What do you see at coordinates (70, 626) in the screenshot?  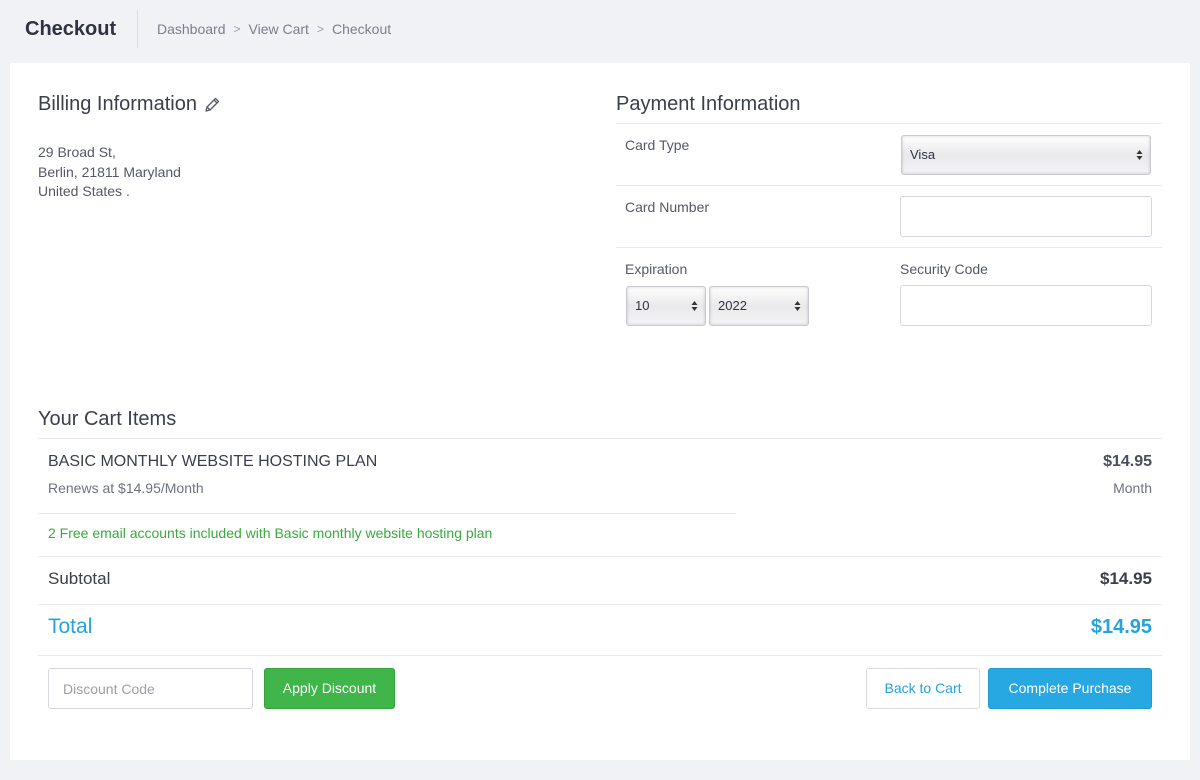 I see `total-label: Total` at bounding box center [70, 626].